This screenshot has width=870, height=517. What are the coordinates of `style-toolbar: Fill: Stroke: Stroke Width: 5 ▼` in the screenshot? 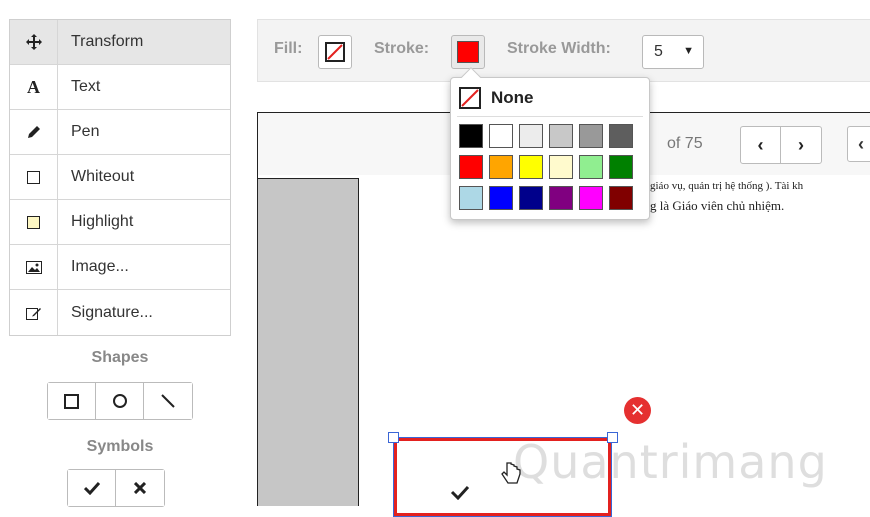 It's located at (563, 50).